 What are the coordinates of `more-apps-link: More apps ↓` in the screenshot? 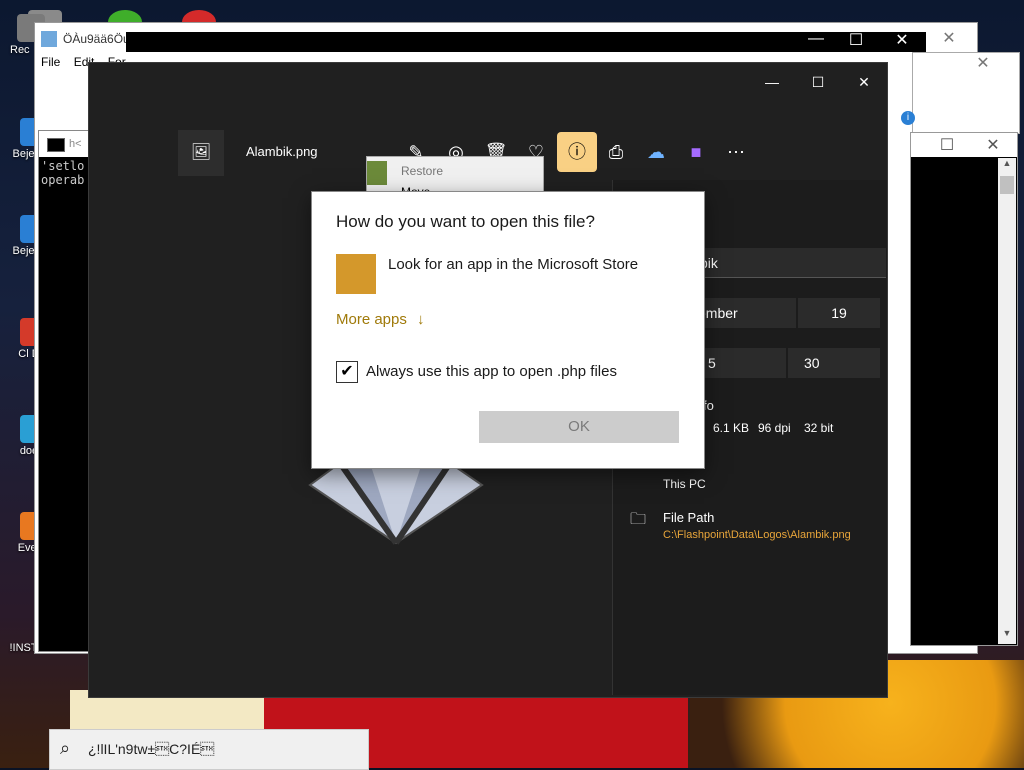 It's located at (380, 319).